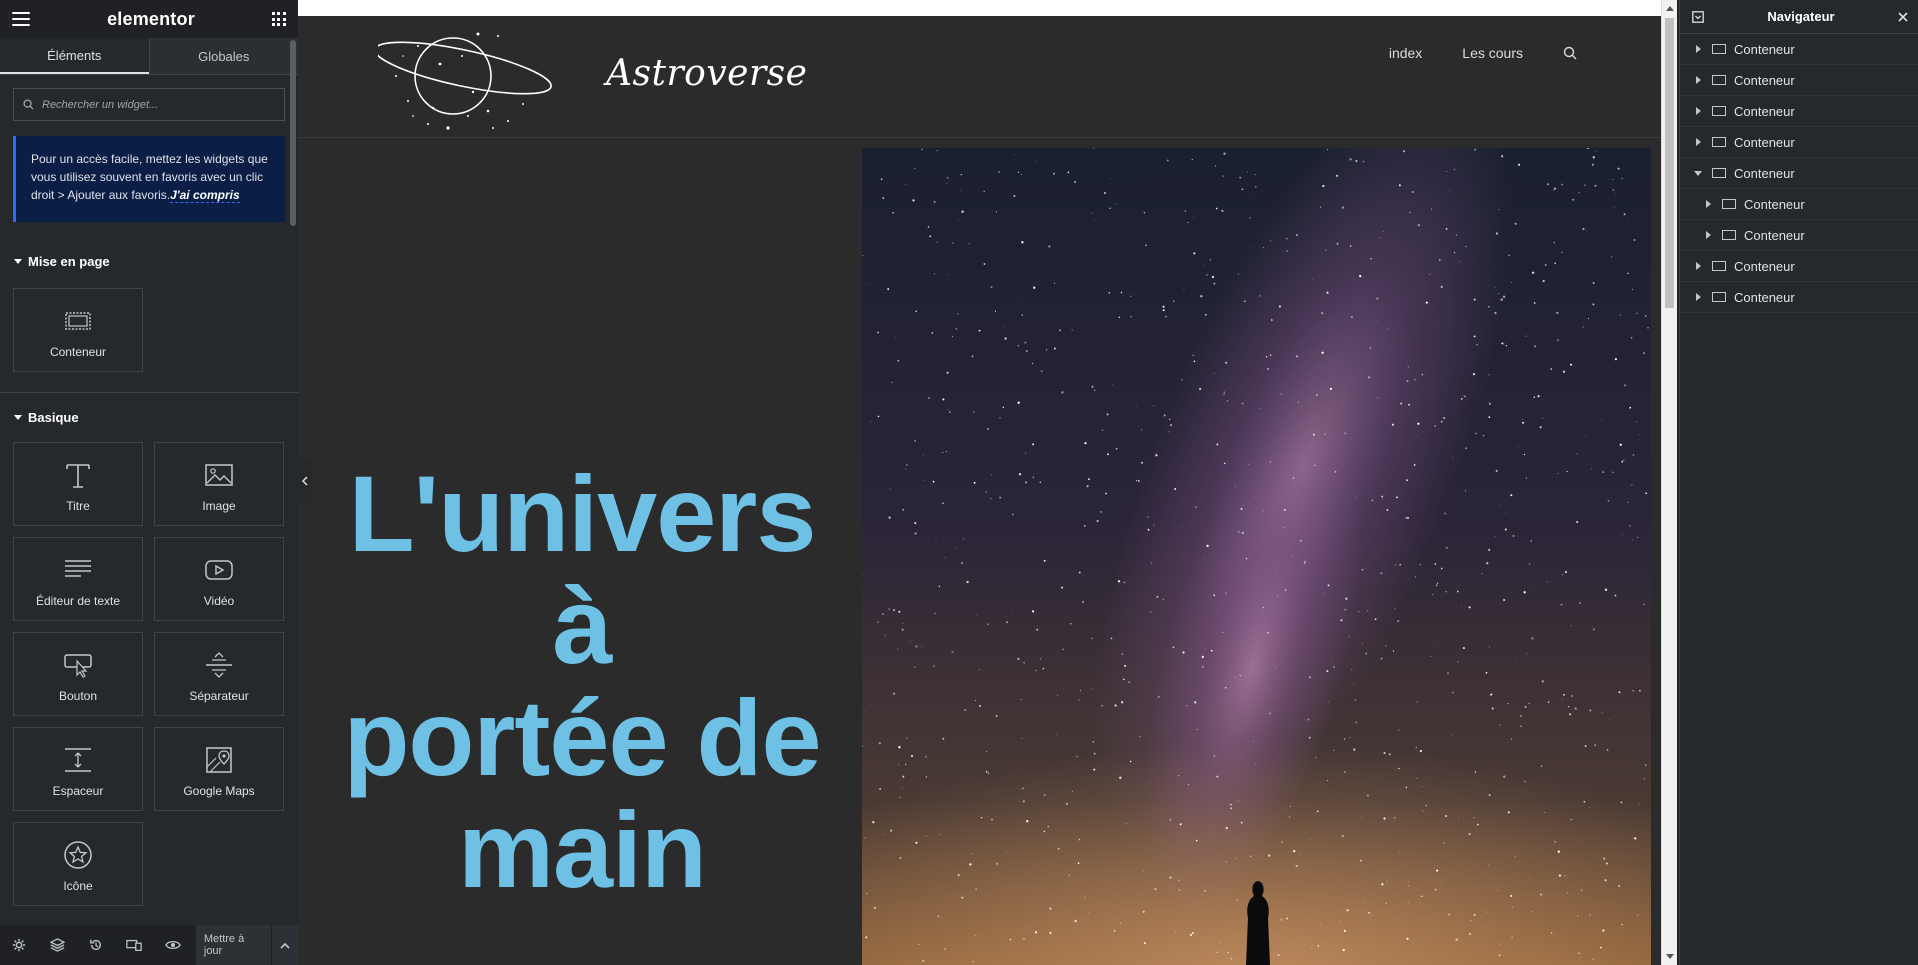  Describe the element at coordinates (1670, 957) in the screenshot. I see `scroll-down-arrow-icon` at that location.